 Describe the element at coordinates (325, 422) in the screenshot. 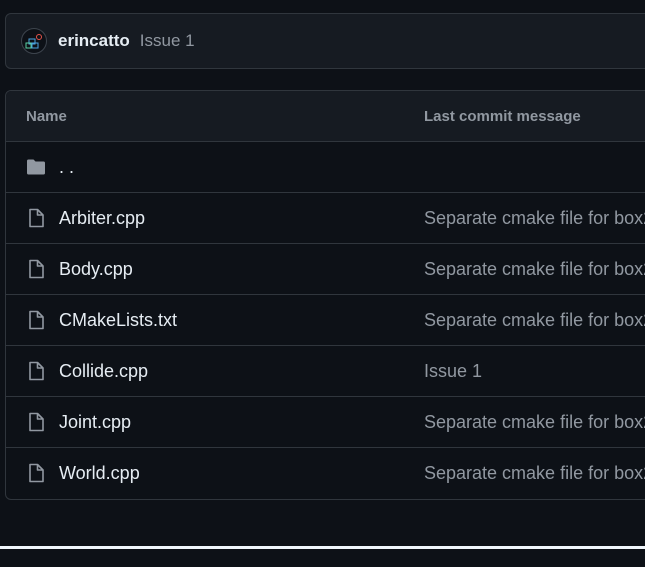

I see `table-row: Joint.cpp Separate cmake file for box2` at that location.